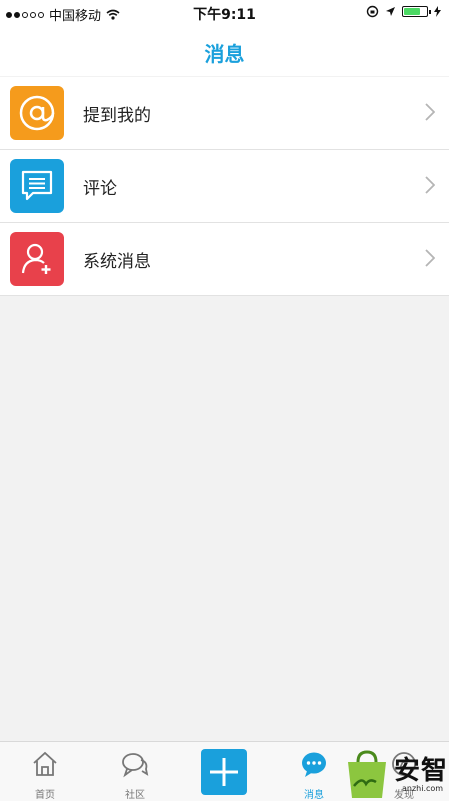  What do you see at coordinates (412, 11) in the screenshot?
I see `battery-level` at bounding box center [412, 11].